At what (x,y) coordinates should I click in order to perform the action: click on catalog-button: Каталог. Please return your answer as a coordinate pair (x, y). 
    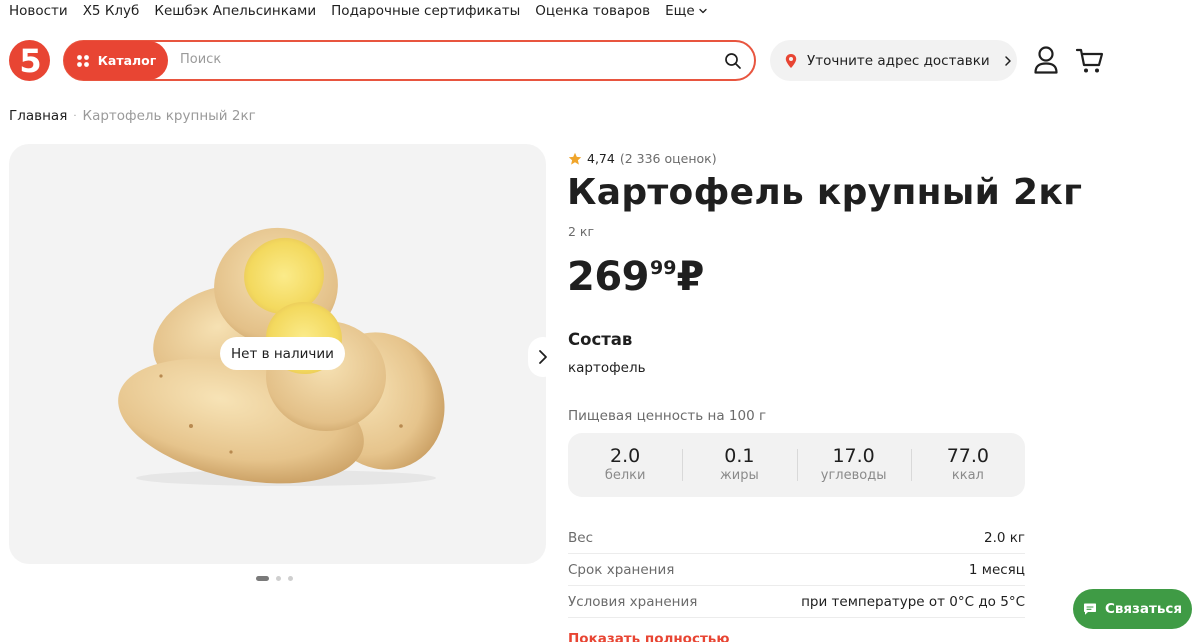
    Looking at the image, I should click on (116, 60).